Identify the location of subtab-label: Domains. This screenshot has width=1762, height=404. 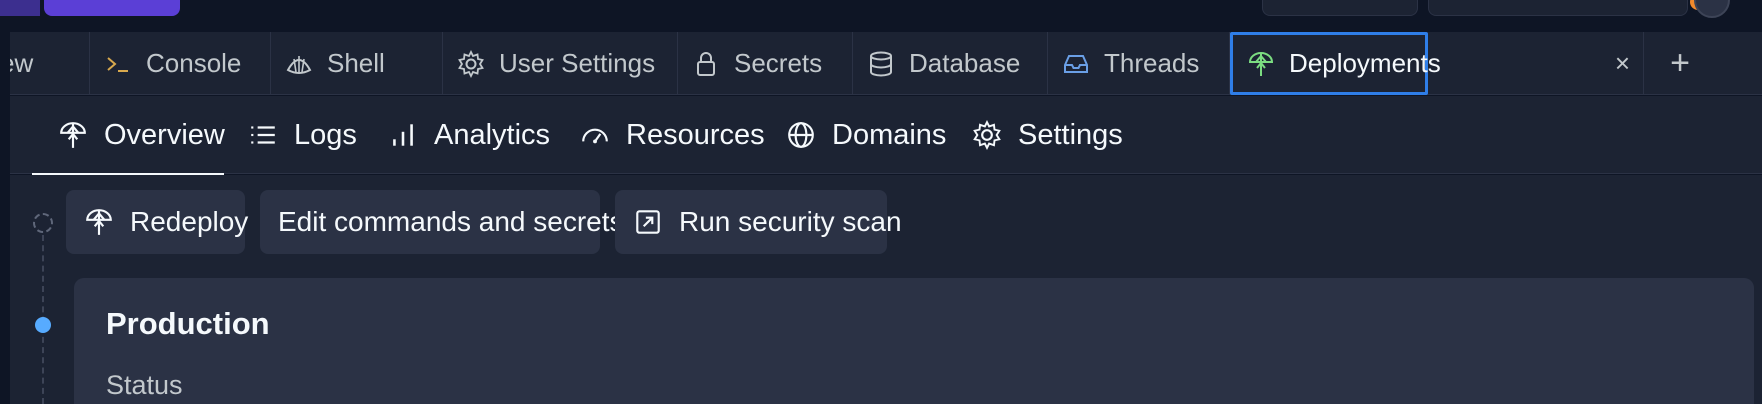
(889, 134).